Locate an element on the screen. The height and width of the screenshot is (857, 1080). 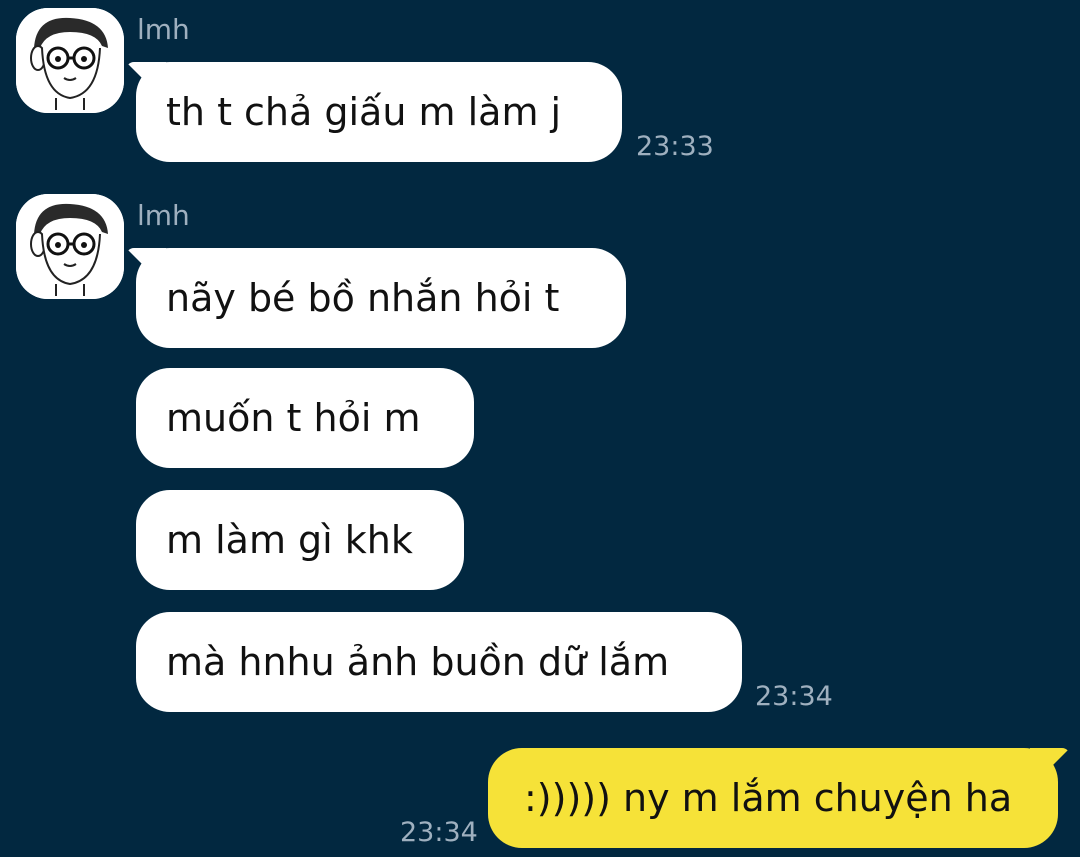
message-timestamp: 23:33 is located at coordinates (675, 146).